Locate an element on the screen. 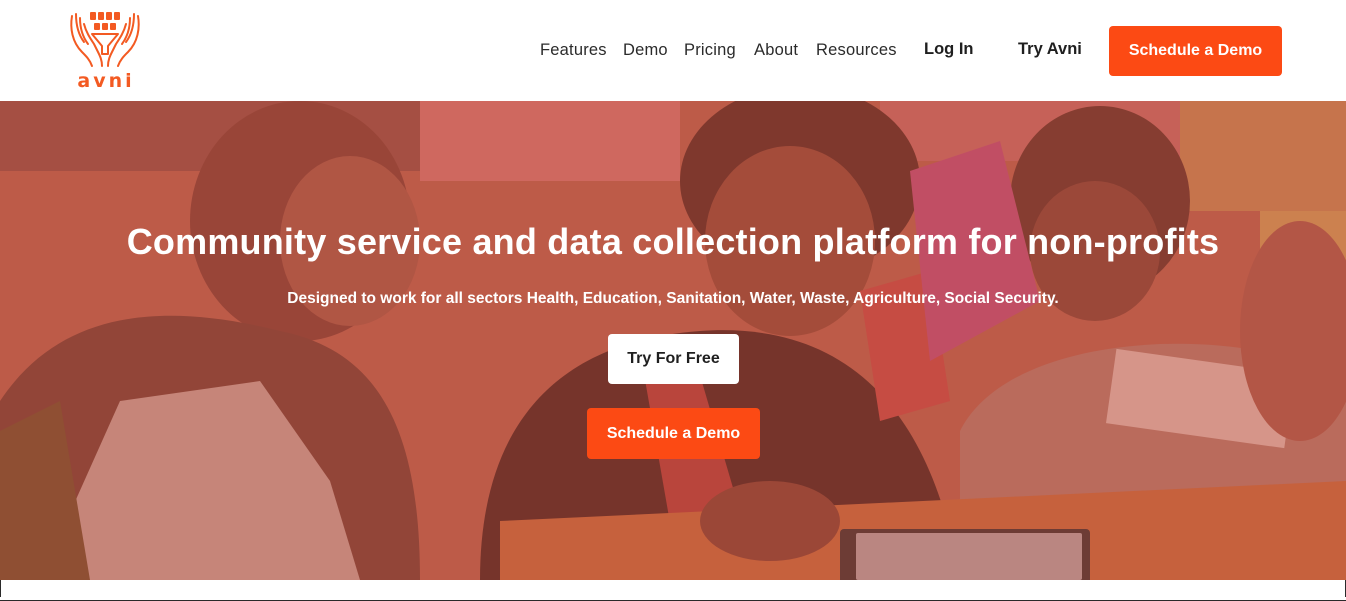  try-for-free-button: Try For Free is located at coordinates (673, 359).